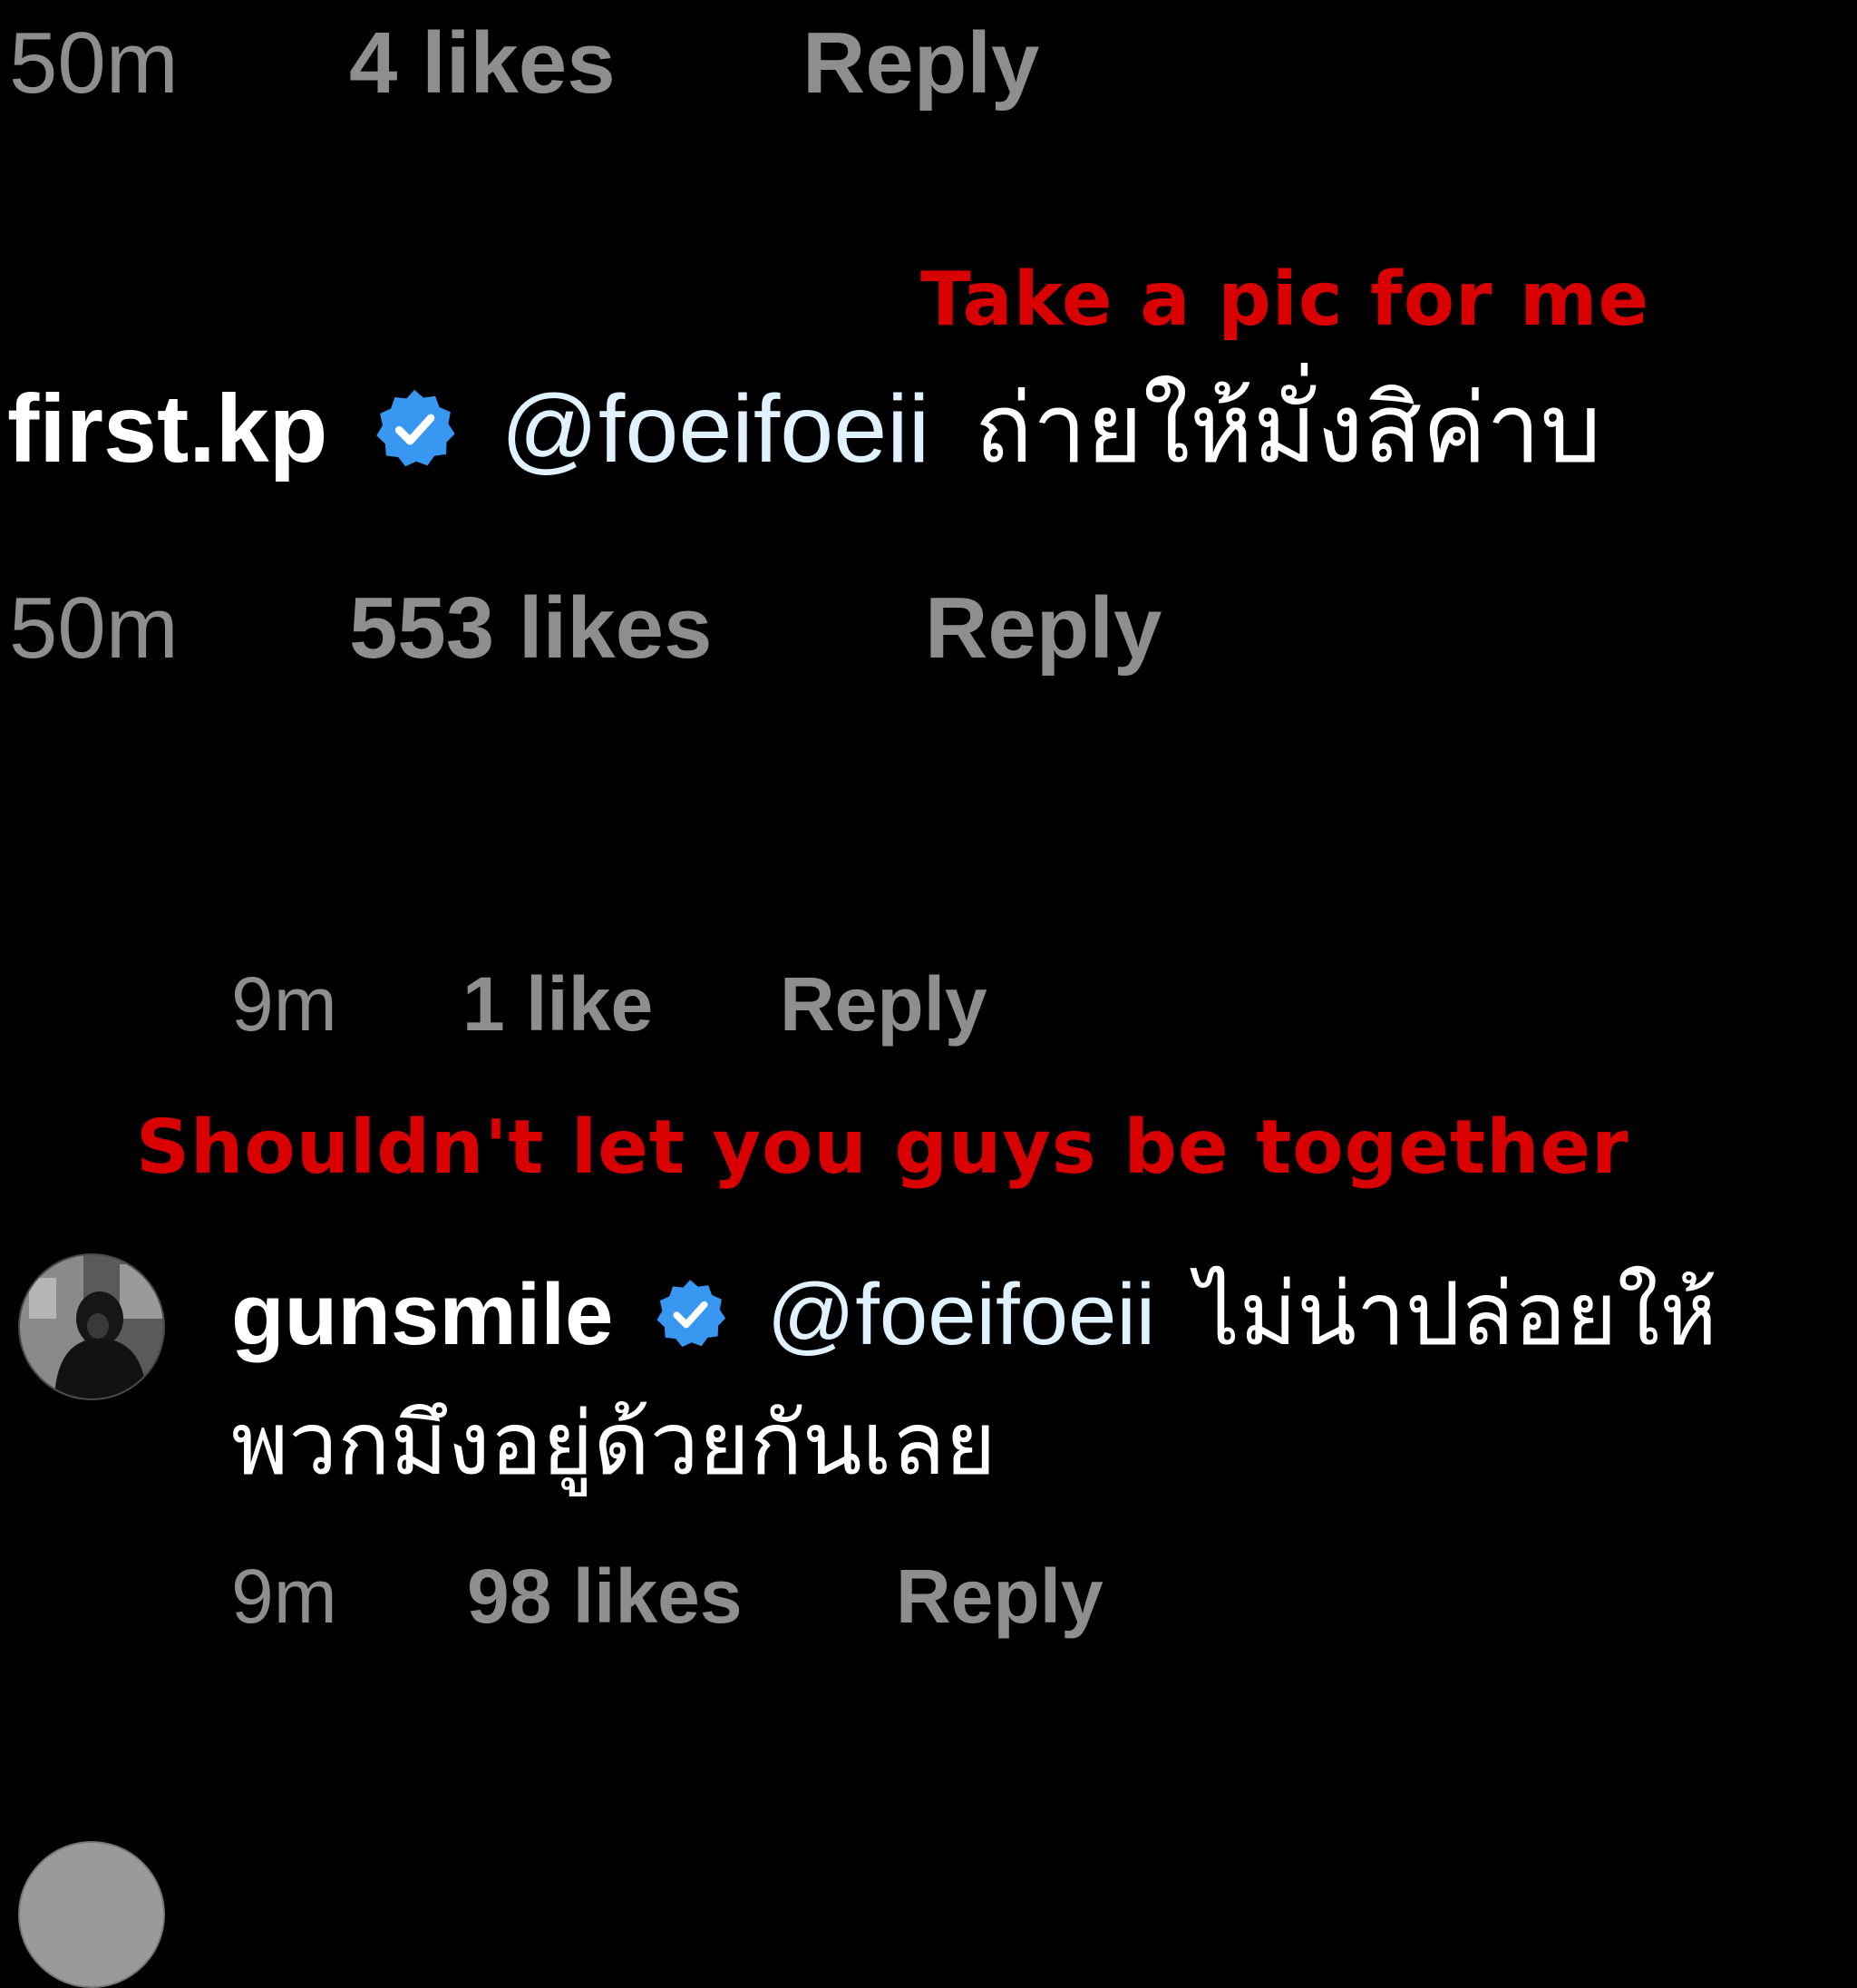 The height and width of the screenshot is (1988, 1857). What do you see at coordinates (605, 1596) in the screenshot?
I see `likes-count: 98 likes` at bounding box center [605, 1596].